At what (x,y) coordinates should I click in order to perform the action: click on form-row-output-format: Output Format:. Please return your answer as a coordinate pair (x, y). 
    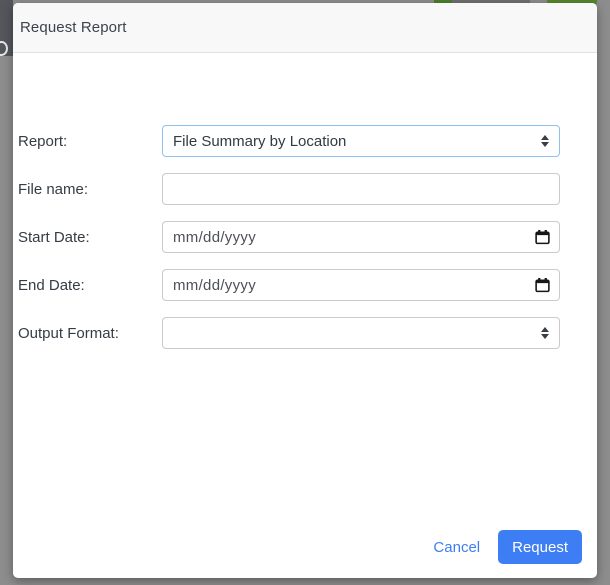
    Looking at the image, I should click on (307, 333).